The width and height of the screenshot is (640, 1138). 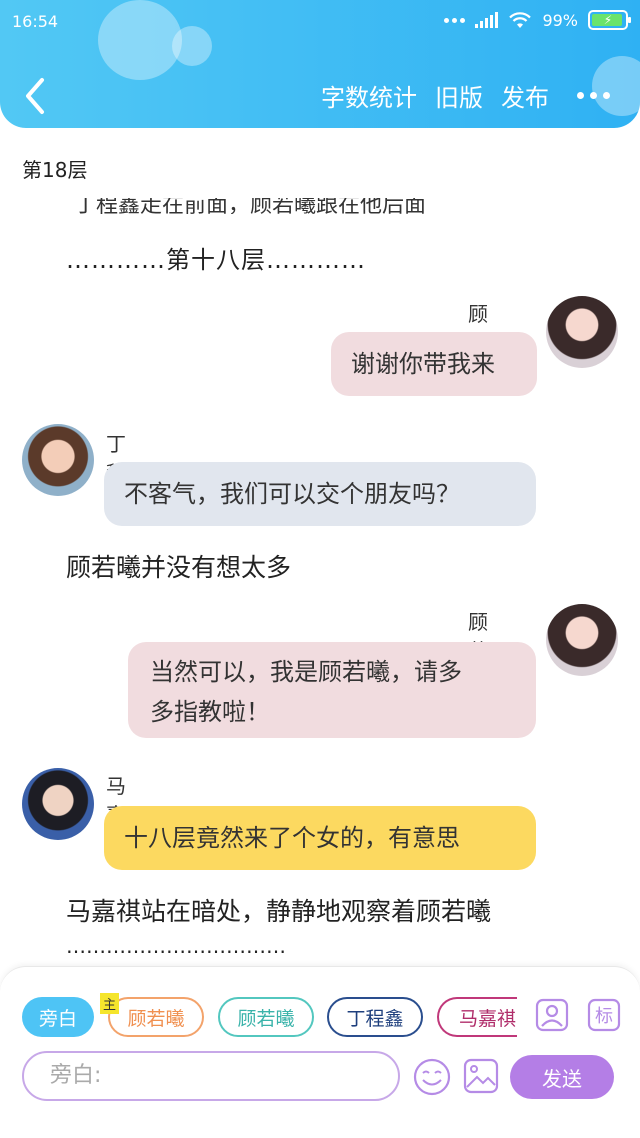 I want to click on header-actions: 字数统计 旧版 发布, so click(x=465, y=95).